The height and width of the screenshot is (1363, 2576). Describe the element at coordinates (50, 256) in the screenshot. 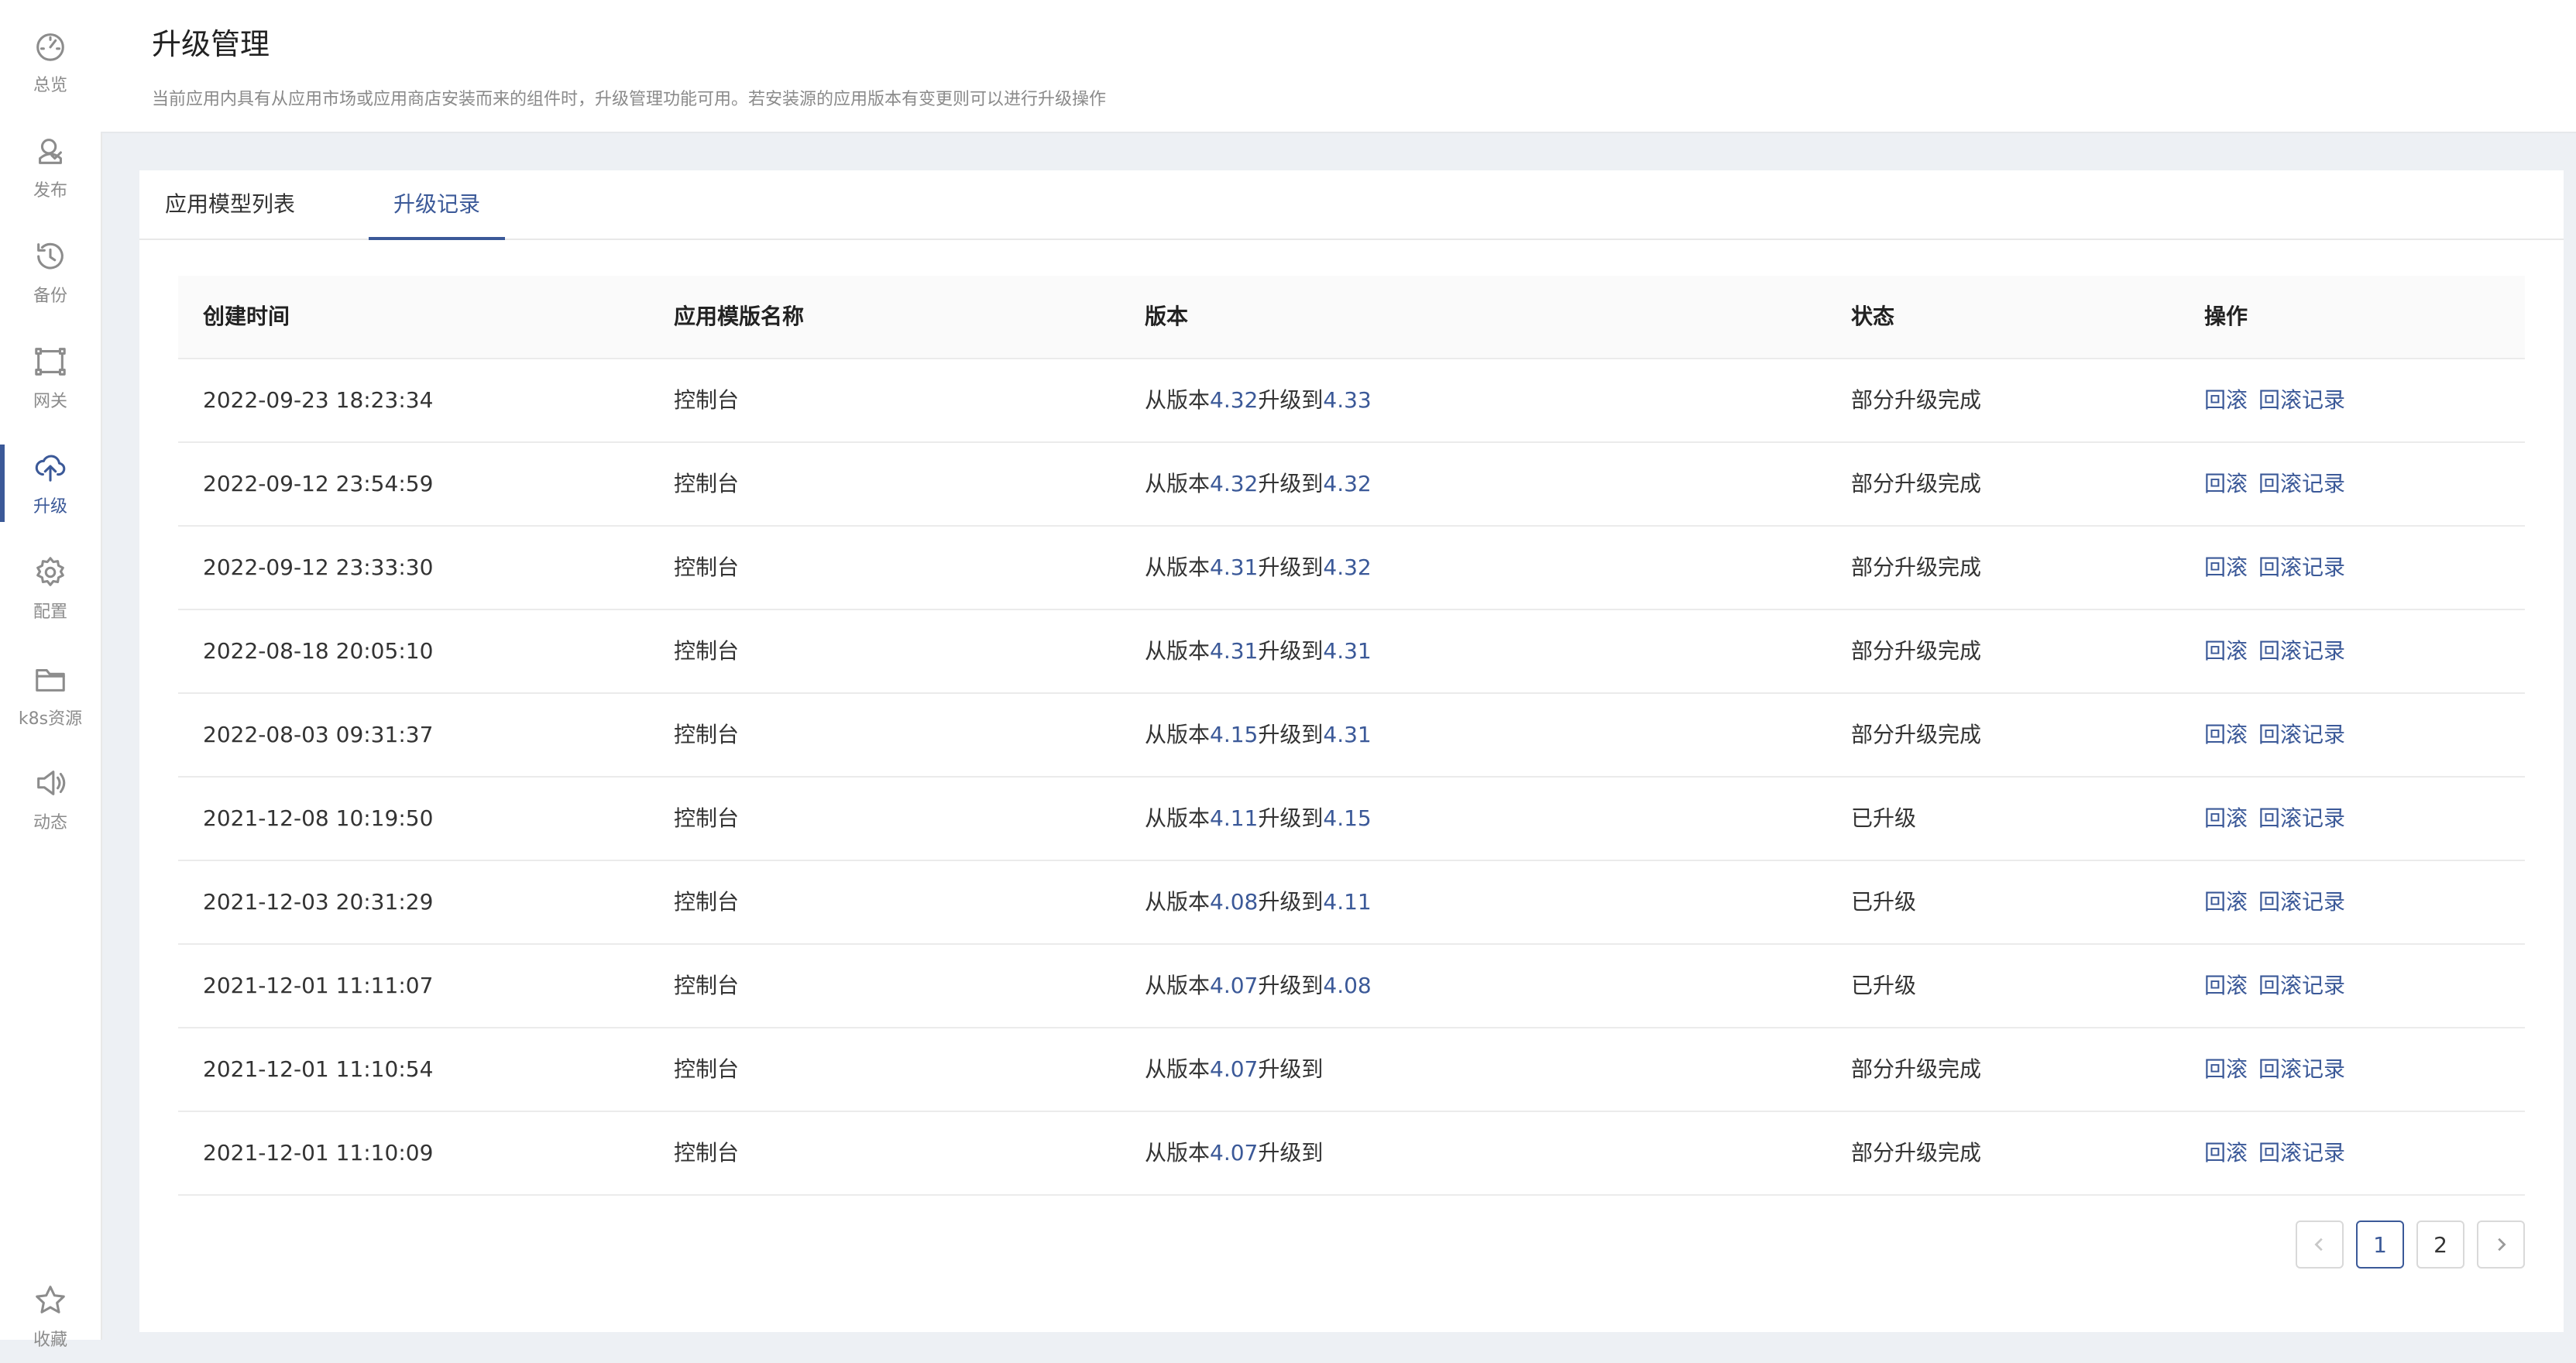

I see `backup-icon` at that location.